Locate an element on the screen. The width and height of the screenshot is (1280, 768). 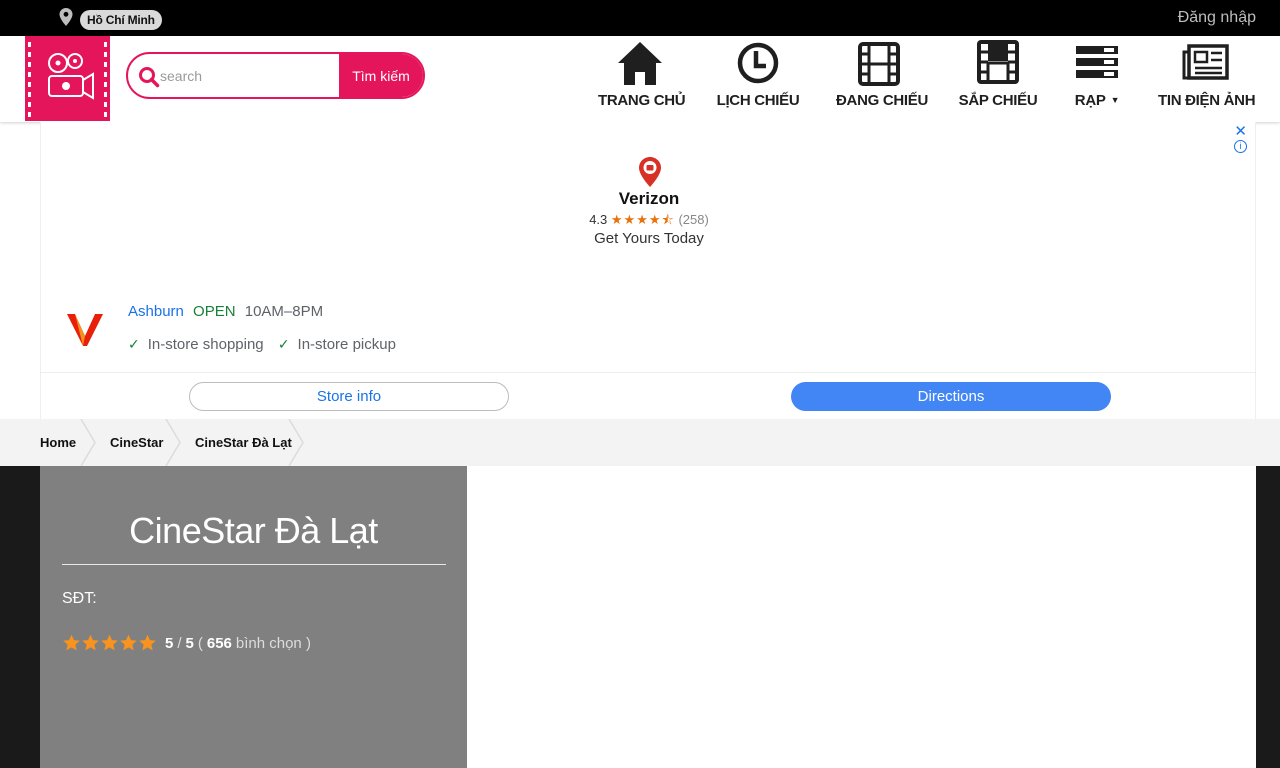
nav-home: TRANG CHỦ is located at coordinates (642, 79).